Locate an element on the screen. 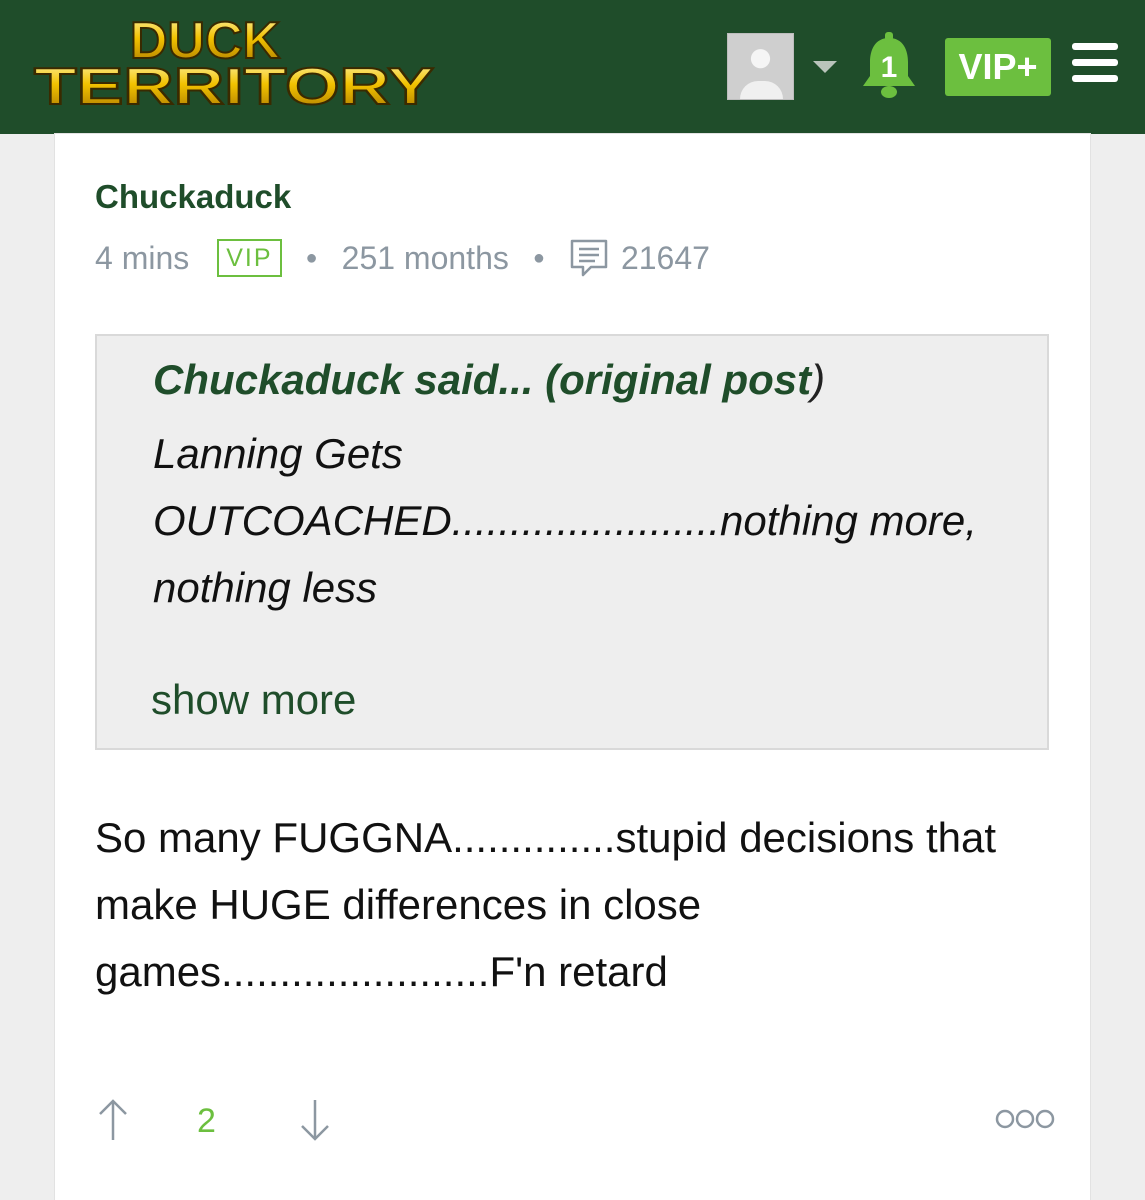 The height and width of the screenshot is (1200, 1145). logo-line2: TERRITORY is located at coordinates (234, 87).